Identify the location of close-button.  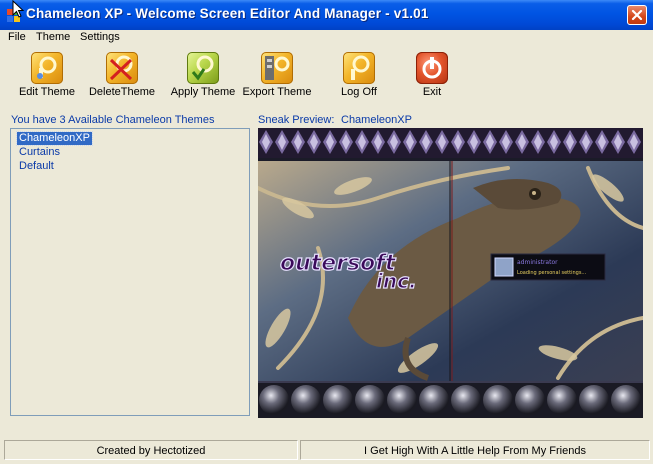
(637, 15).